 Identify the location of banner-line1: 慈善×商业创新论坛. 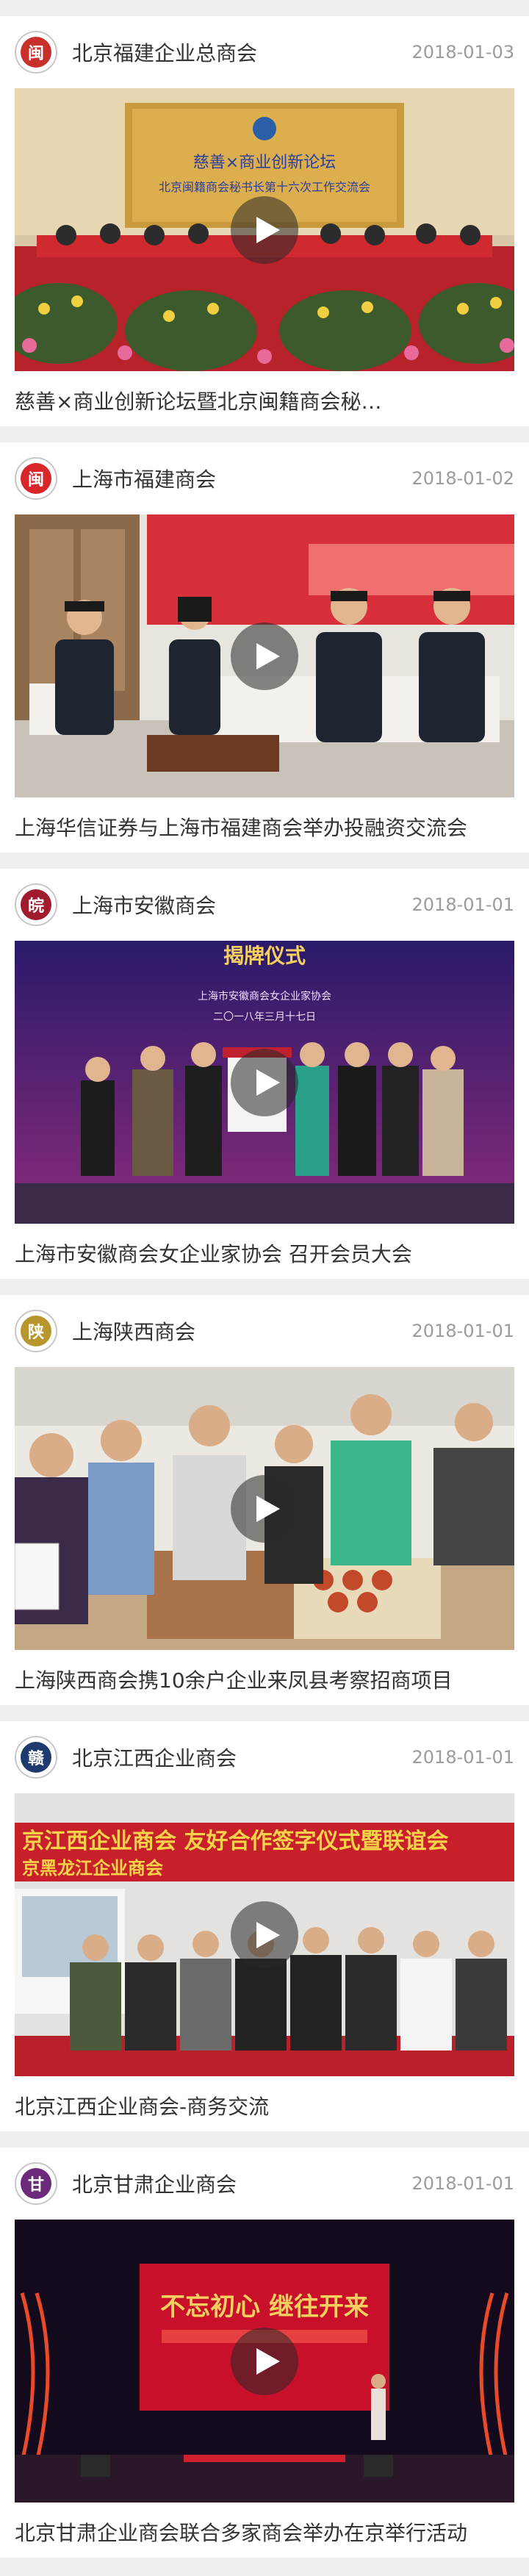
(264, 163).